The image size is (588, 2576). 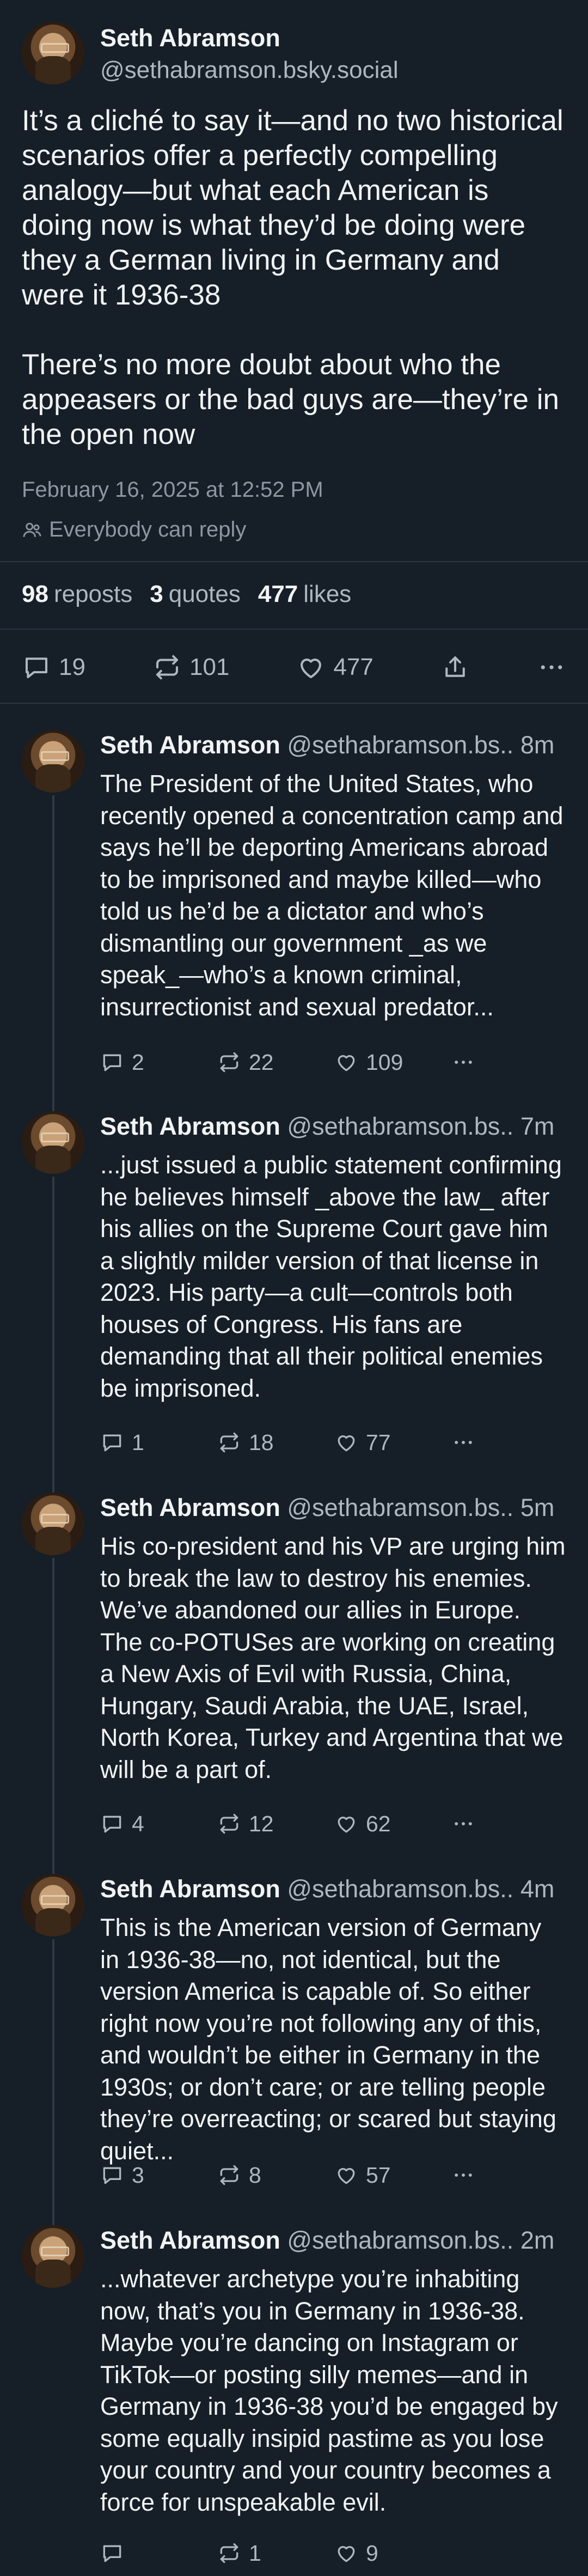 I want to click on reply-setting: Everybody can reply, so click(x=134, y=529).